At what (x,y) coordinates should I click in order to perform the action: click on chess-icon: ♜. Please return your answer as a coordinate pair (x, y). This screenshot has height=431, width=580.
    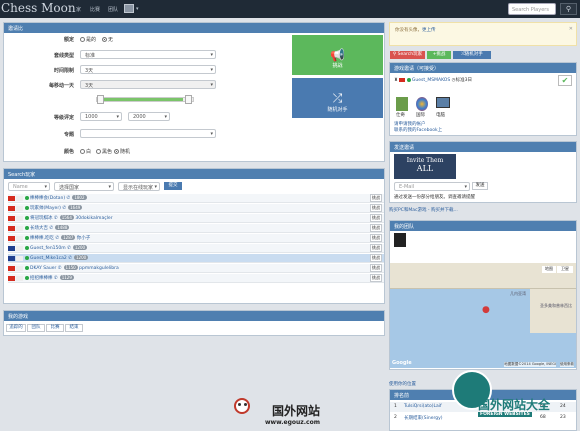
    Looking at the image, I should click on (396, 80).